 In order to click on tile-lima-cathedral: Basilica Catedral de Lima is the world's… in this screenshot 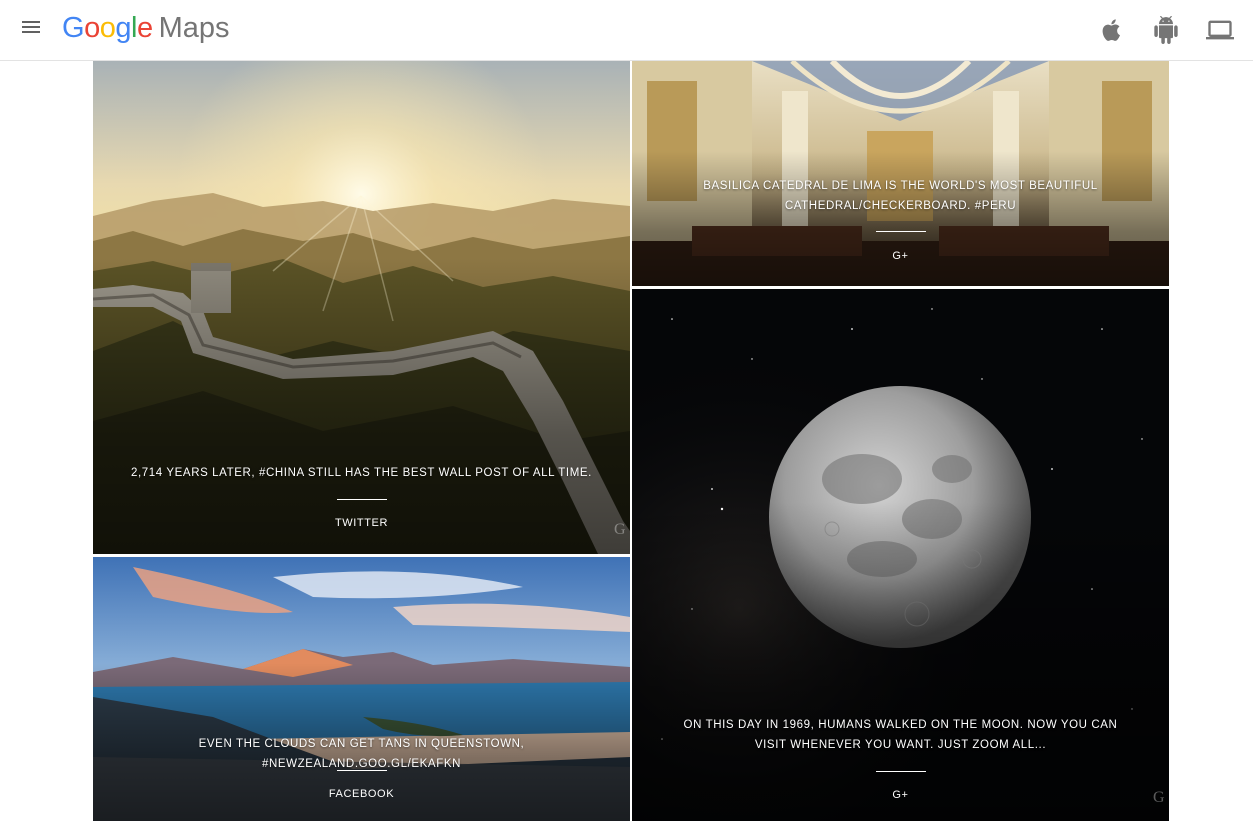, I will do `click(900, 173)`.